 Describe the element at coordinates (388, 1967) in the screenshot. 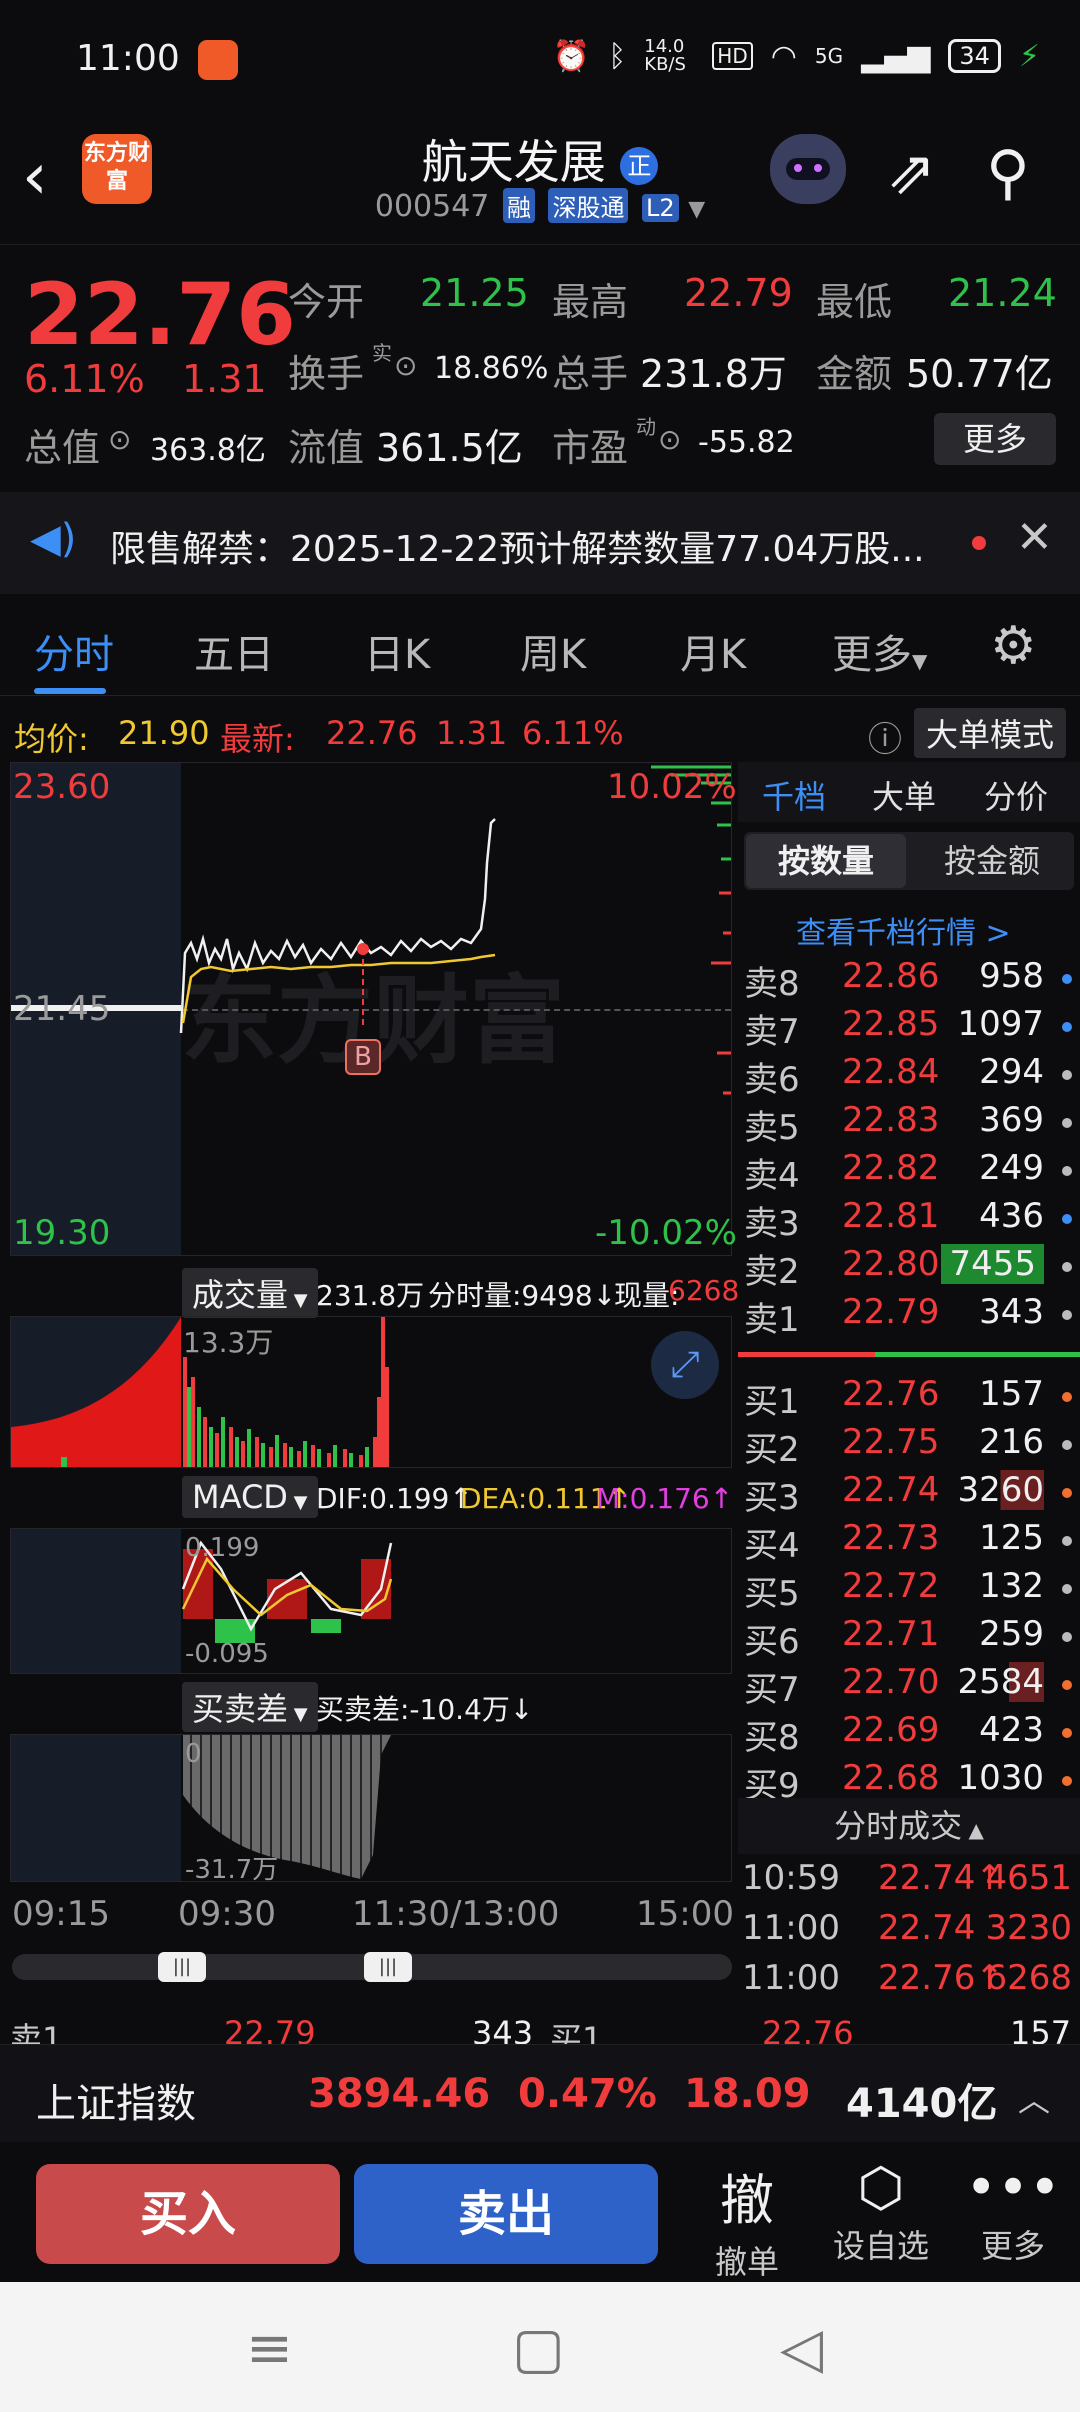

I see `slider-handle-right: |||` at that location.